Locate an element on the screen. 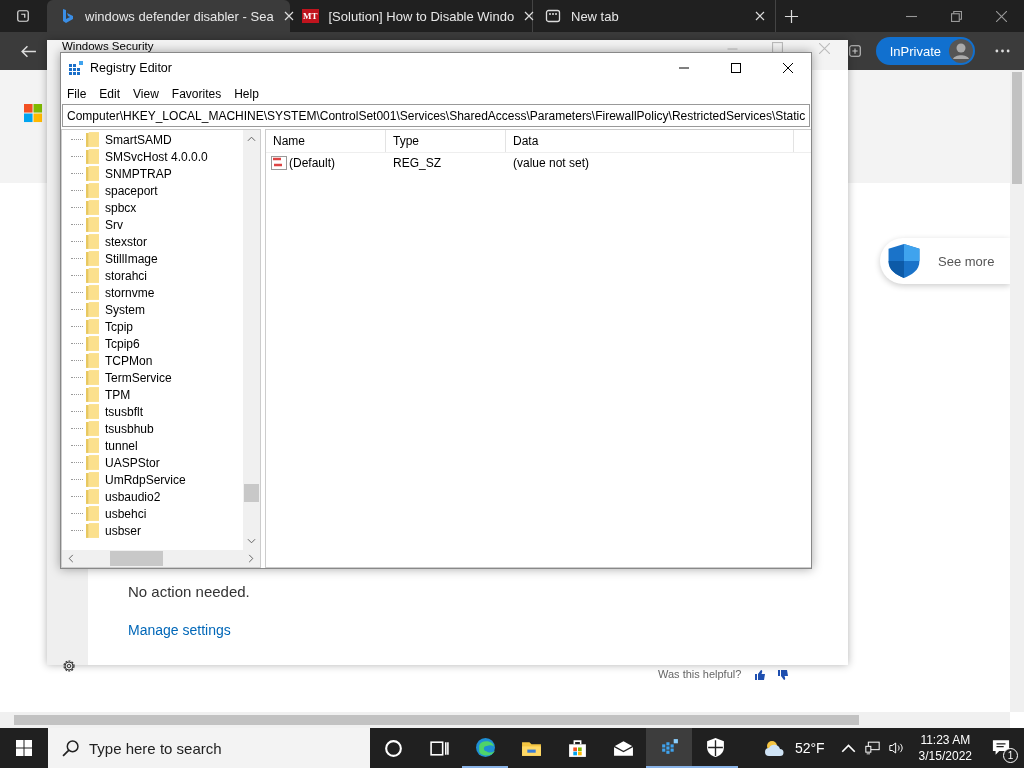 The height and width of the screenshot is (768, 1024). tree-item: TPM is located at coordinates (118, 394).